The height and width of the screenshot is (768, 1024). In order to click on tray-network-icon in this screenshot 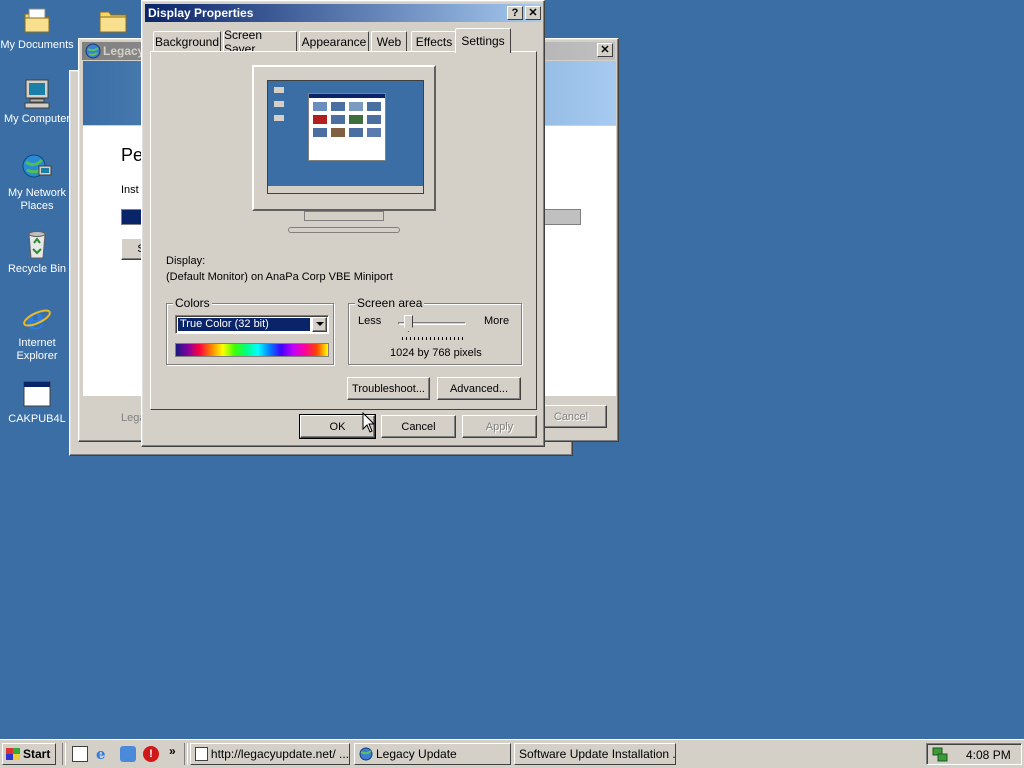, I will do `click(940, 754)`.